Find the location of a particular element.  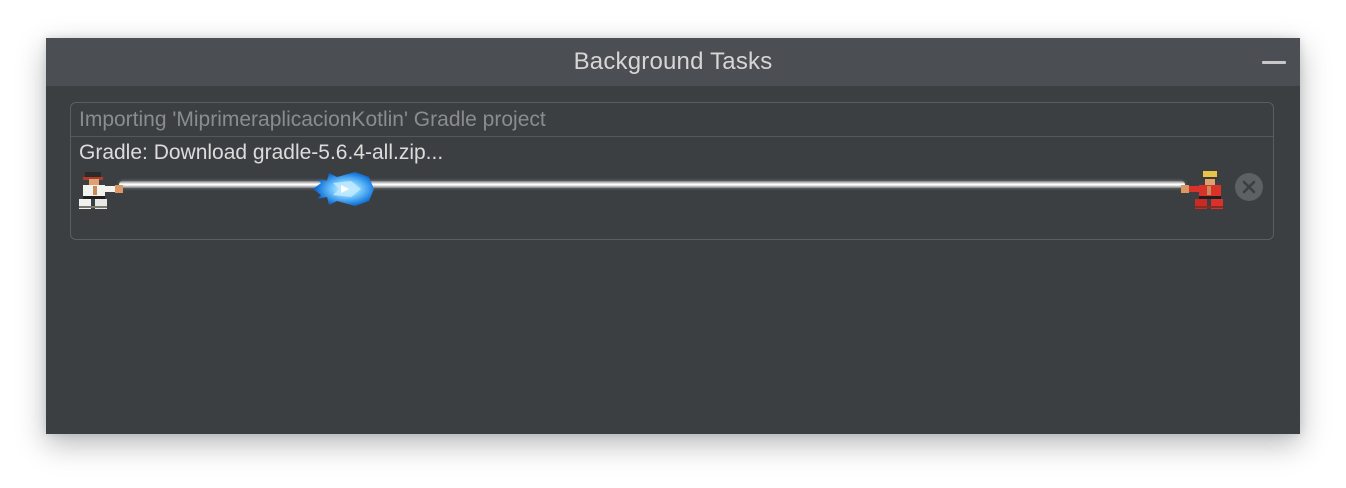

close-circle-icon is located at coordinates (1249, 187).